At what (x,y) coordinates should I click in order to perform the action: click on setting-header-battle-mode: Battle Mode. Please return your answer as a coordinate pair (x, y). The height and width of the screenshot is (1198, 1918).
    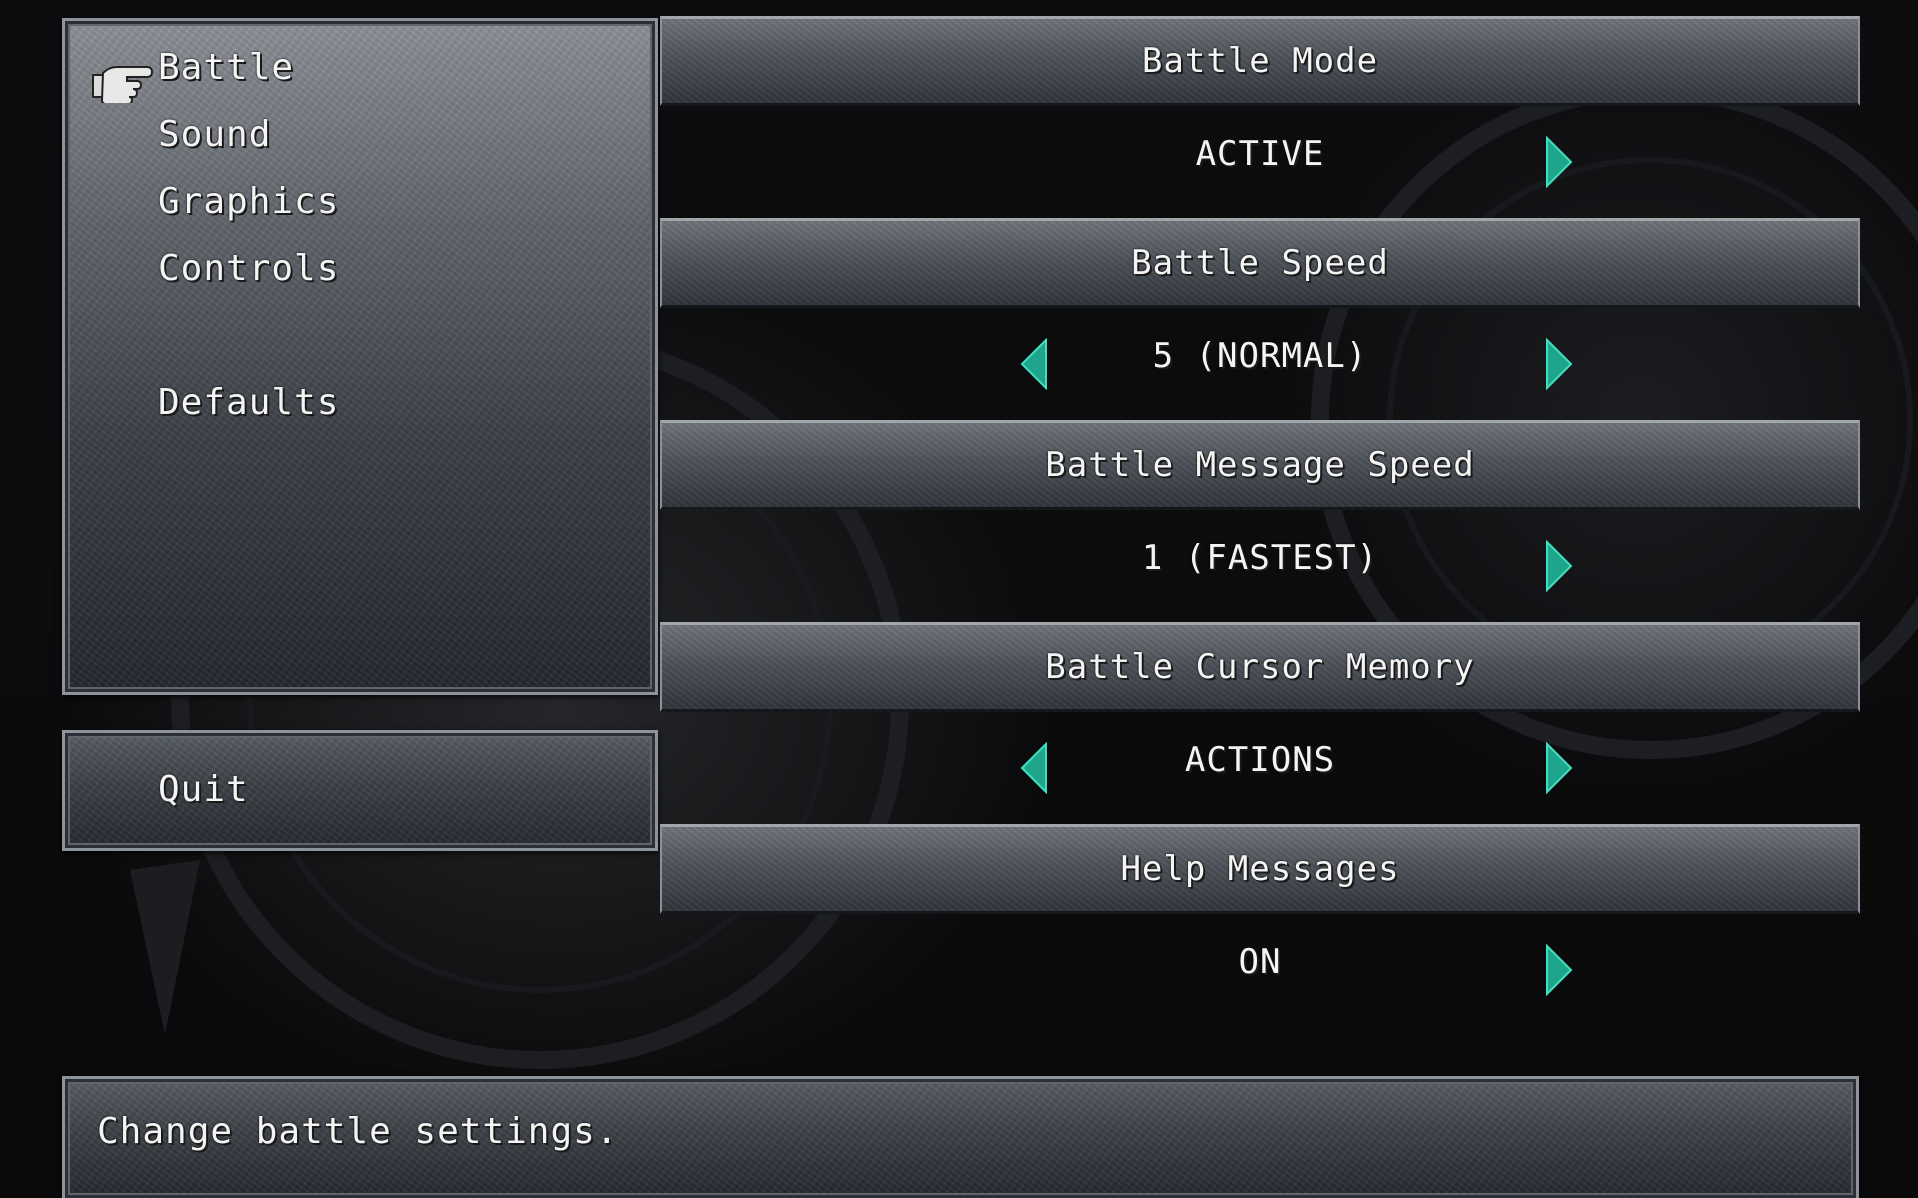
    Looking at the image, I should click on (1260, 61).